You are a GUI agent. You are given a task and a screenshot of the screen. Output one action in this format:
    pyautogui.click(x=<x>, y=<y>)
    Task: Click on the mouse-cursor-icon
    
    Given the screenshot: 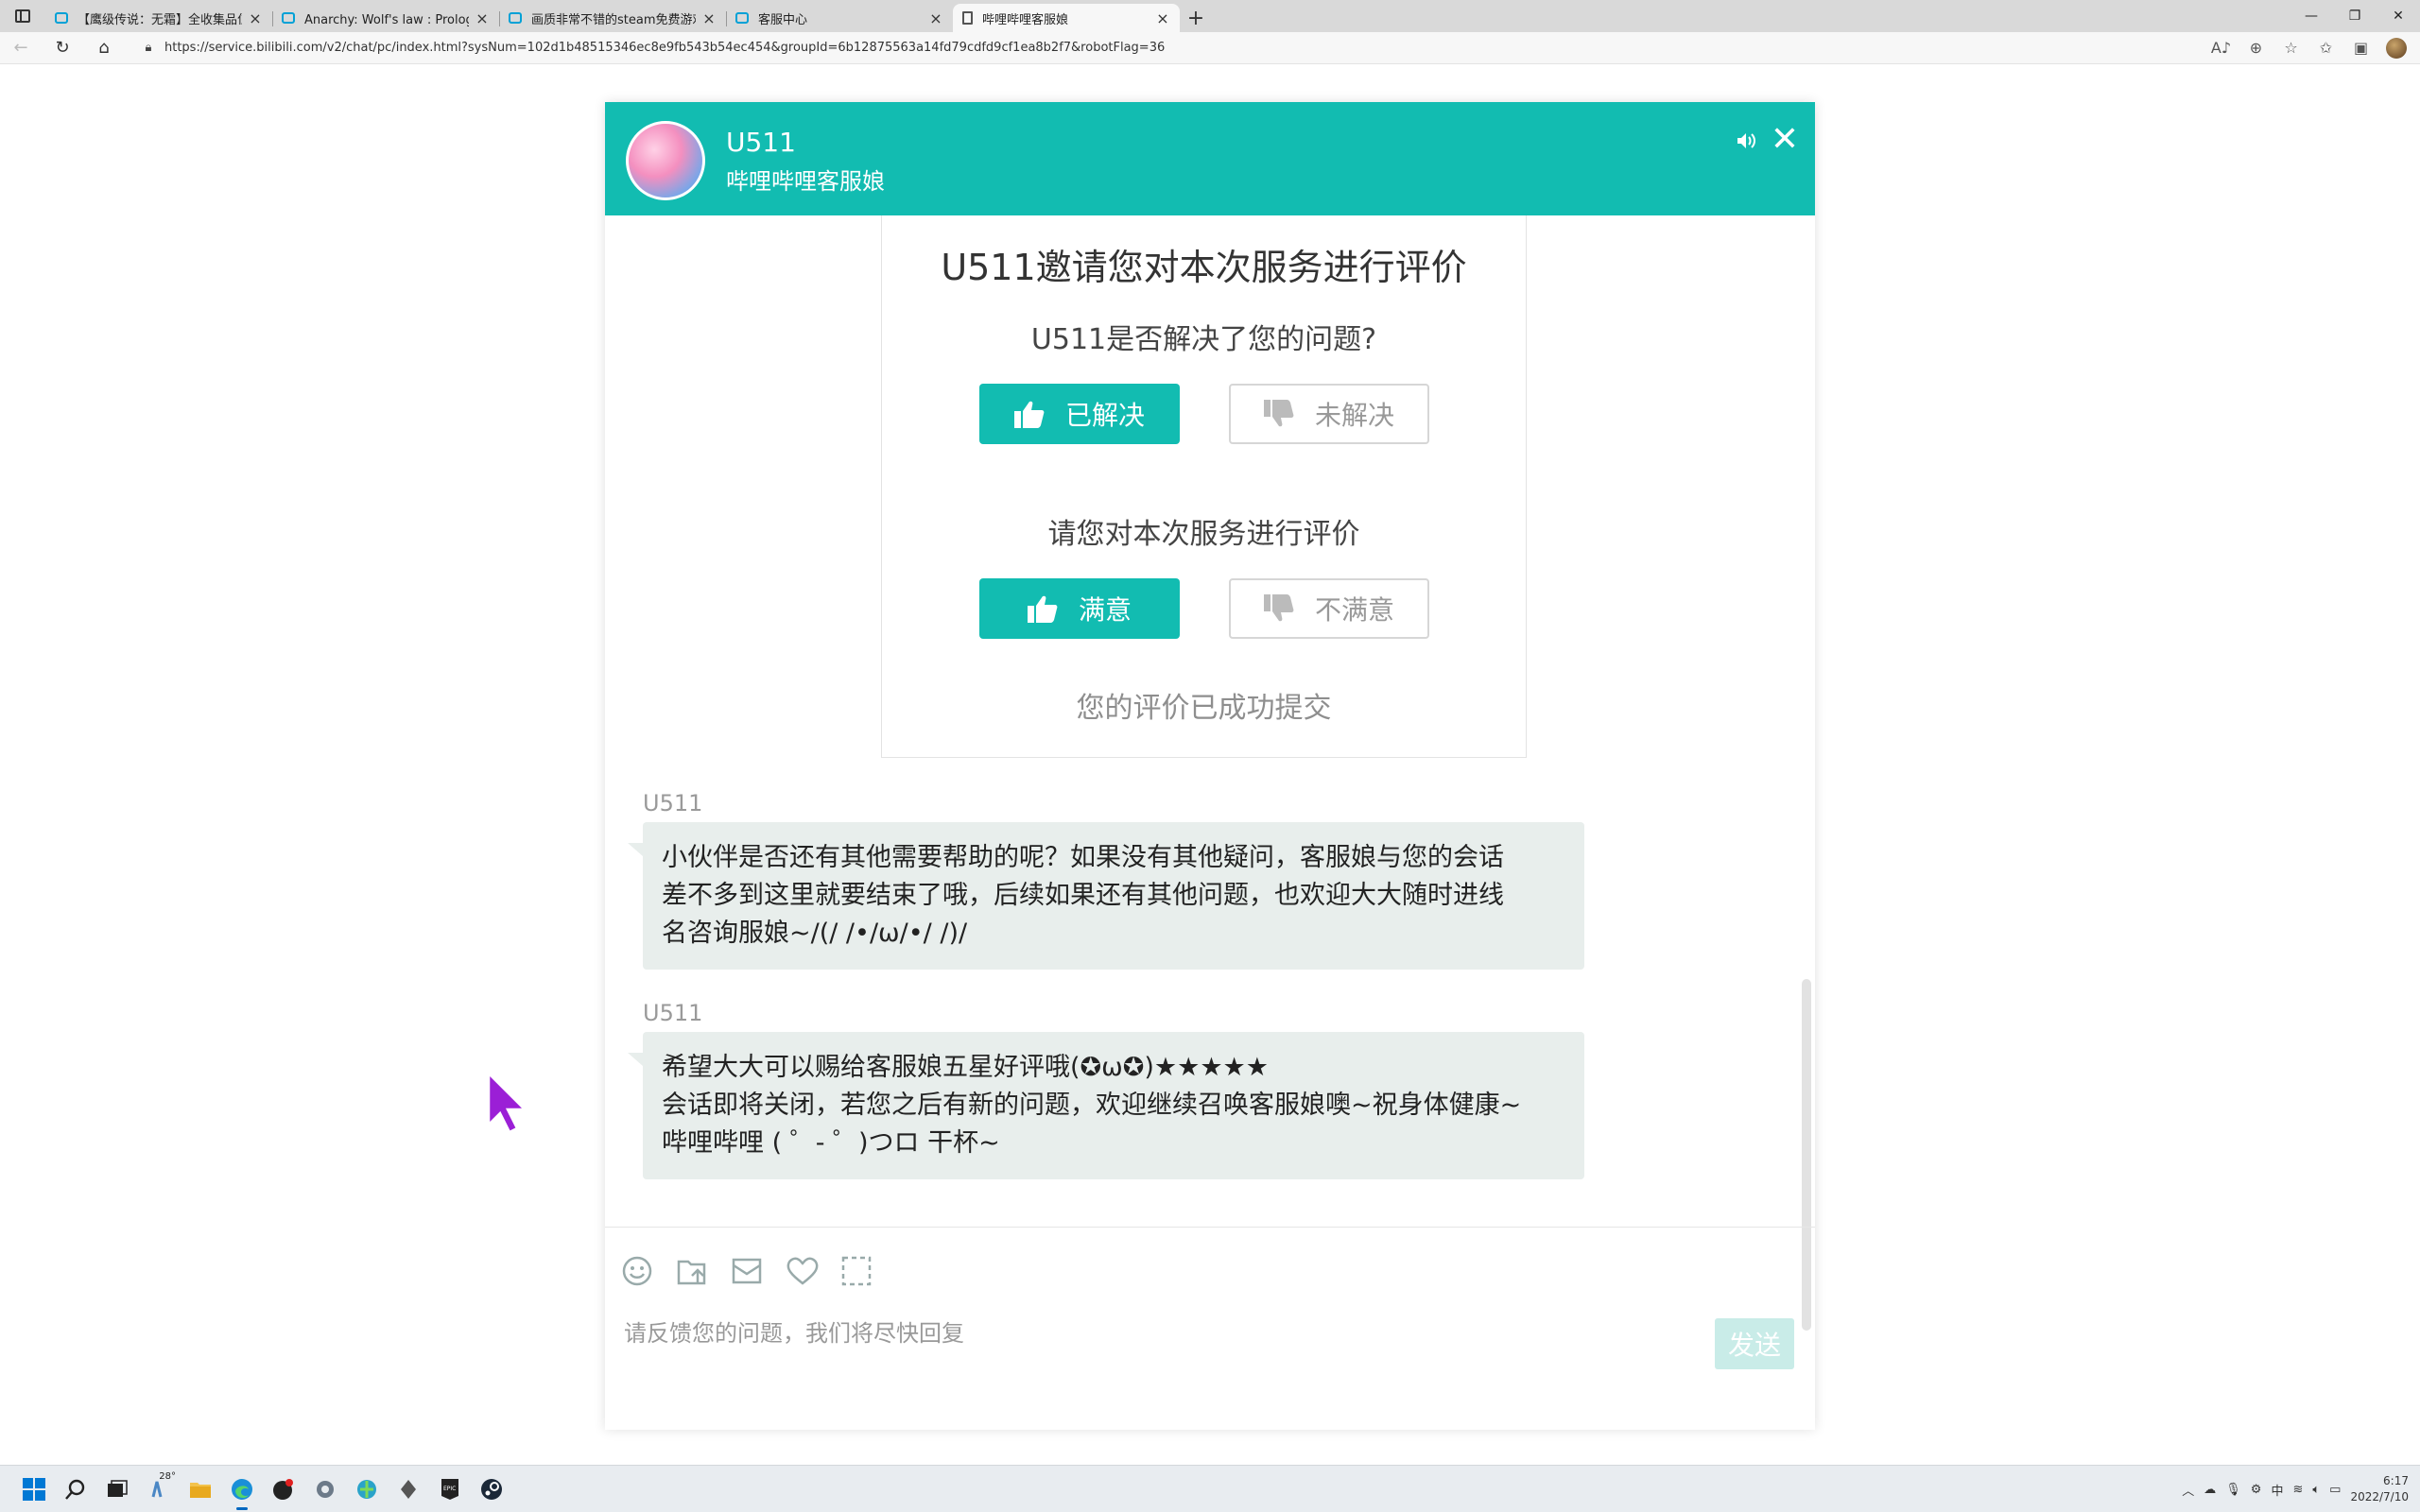 What is the action you would take?
    pyautogui.click(x=509, y=1104)
    